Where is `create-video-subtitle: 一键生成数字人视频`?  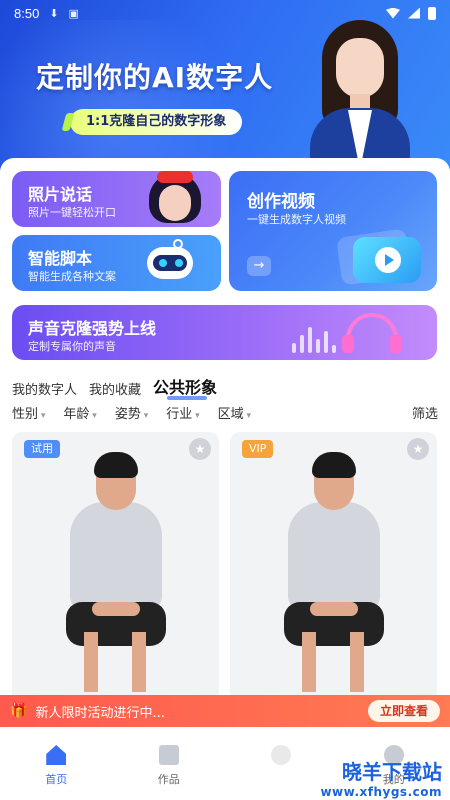 create-video-subtitle: 一键生成数字人视频 is located at coordinates (296, 219).